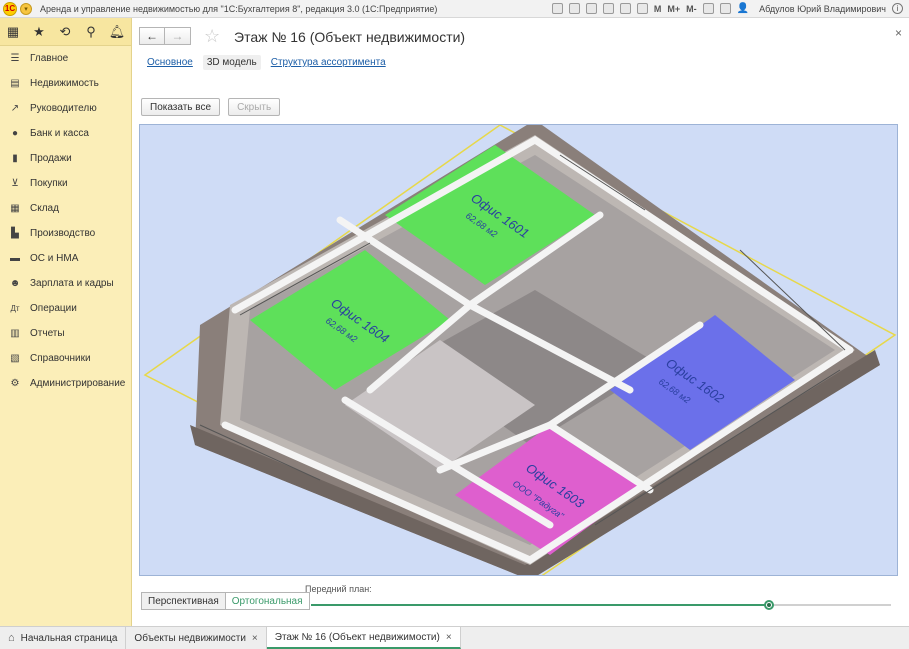 This screenshot has height=649, width=909. Describe the element at coordinates (63, 638) in the screenshot. I see `tab-start-page: ⌂ Начальная страница` at that location.